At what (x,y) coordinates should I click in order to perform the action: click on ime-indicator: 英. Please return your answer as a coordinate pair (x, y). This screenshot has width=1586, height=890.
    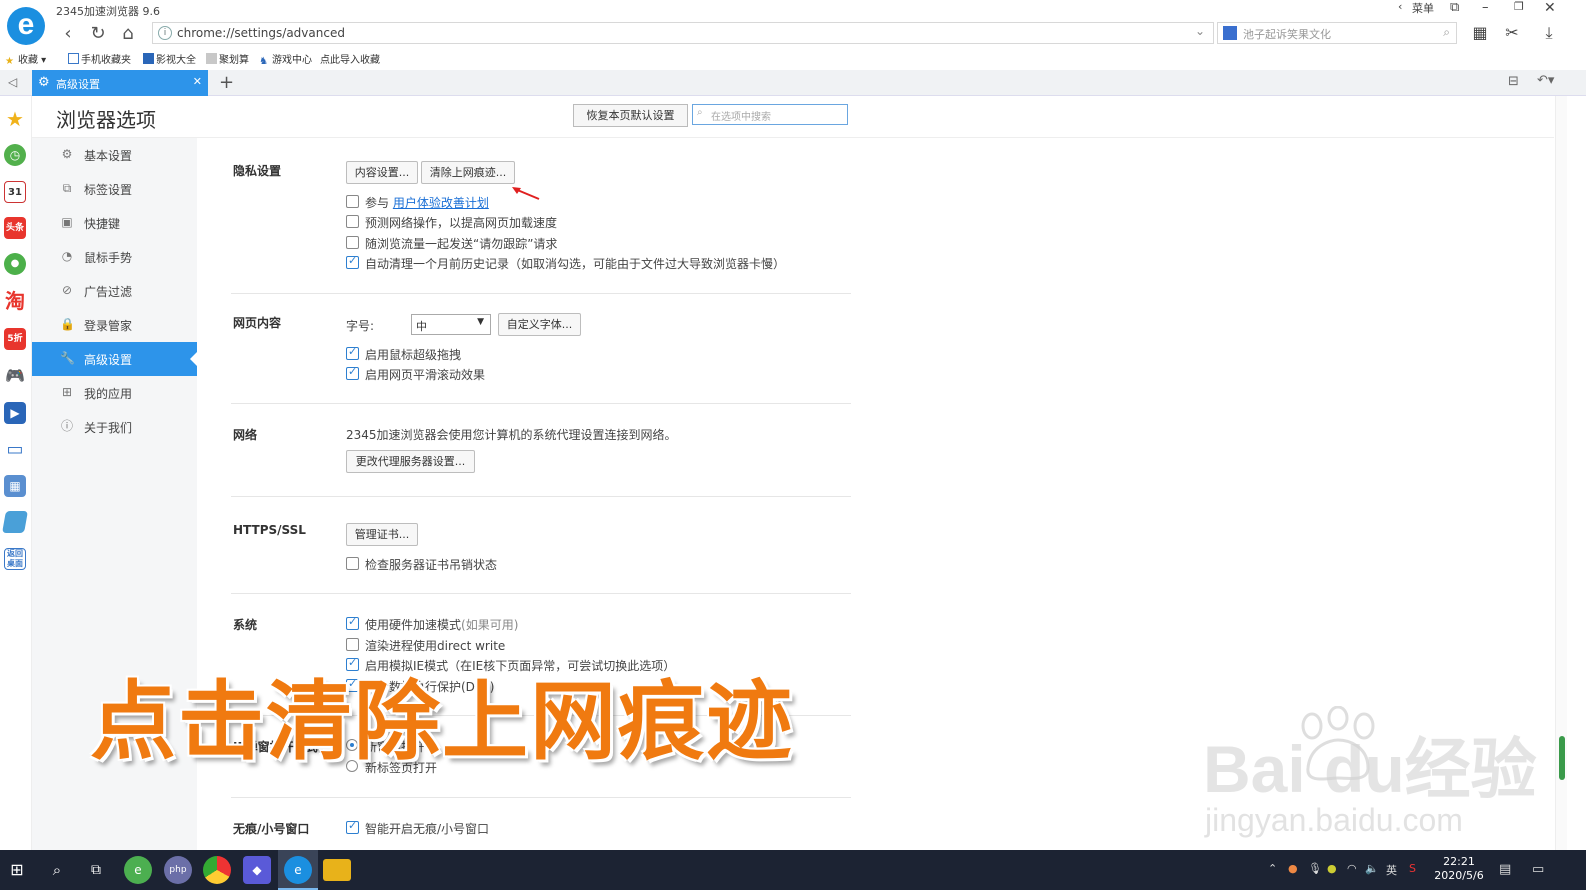
    Looking at the image, I should click on (1391, 870).